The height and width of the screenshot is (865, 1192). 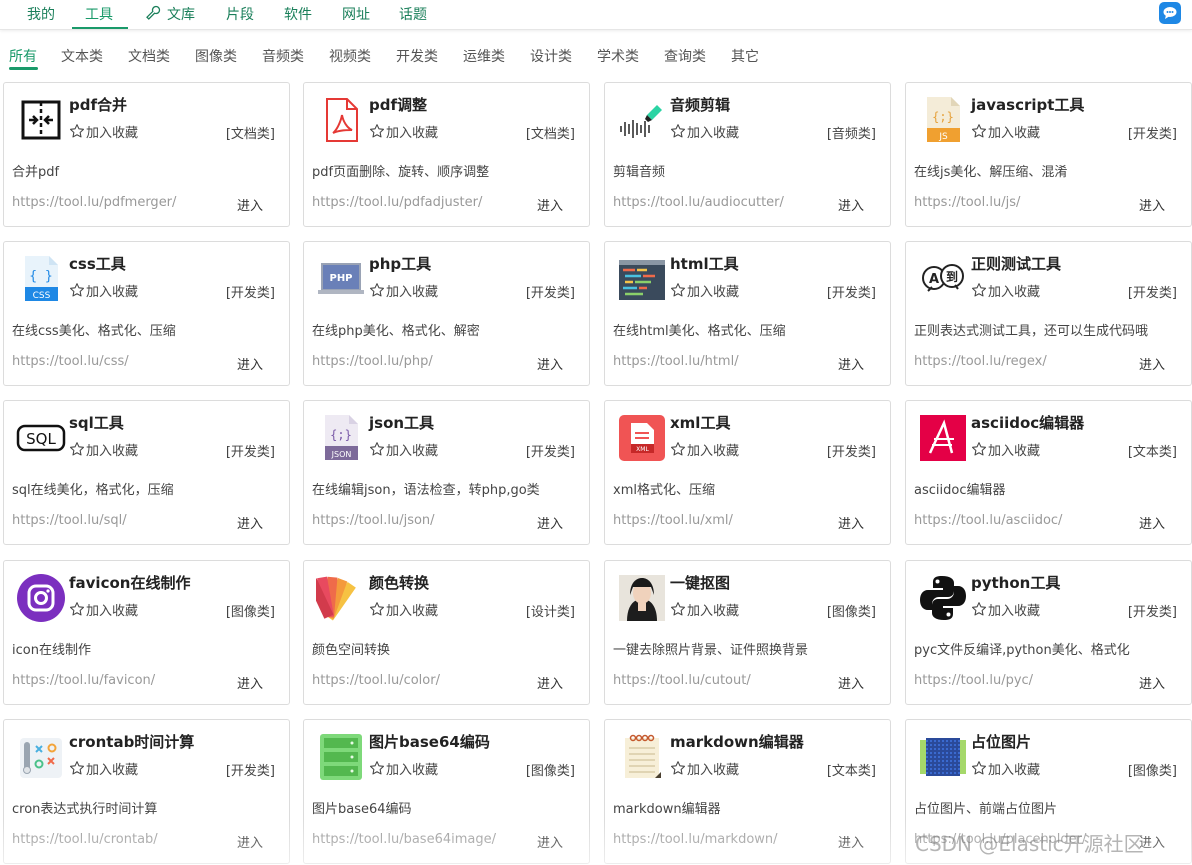 What do you see at coordinates (698, 202) in the screenshot?
I see `tool-url: https://tool.lu/audiocutter/` at bounding box center [698, 202].